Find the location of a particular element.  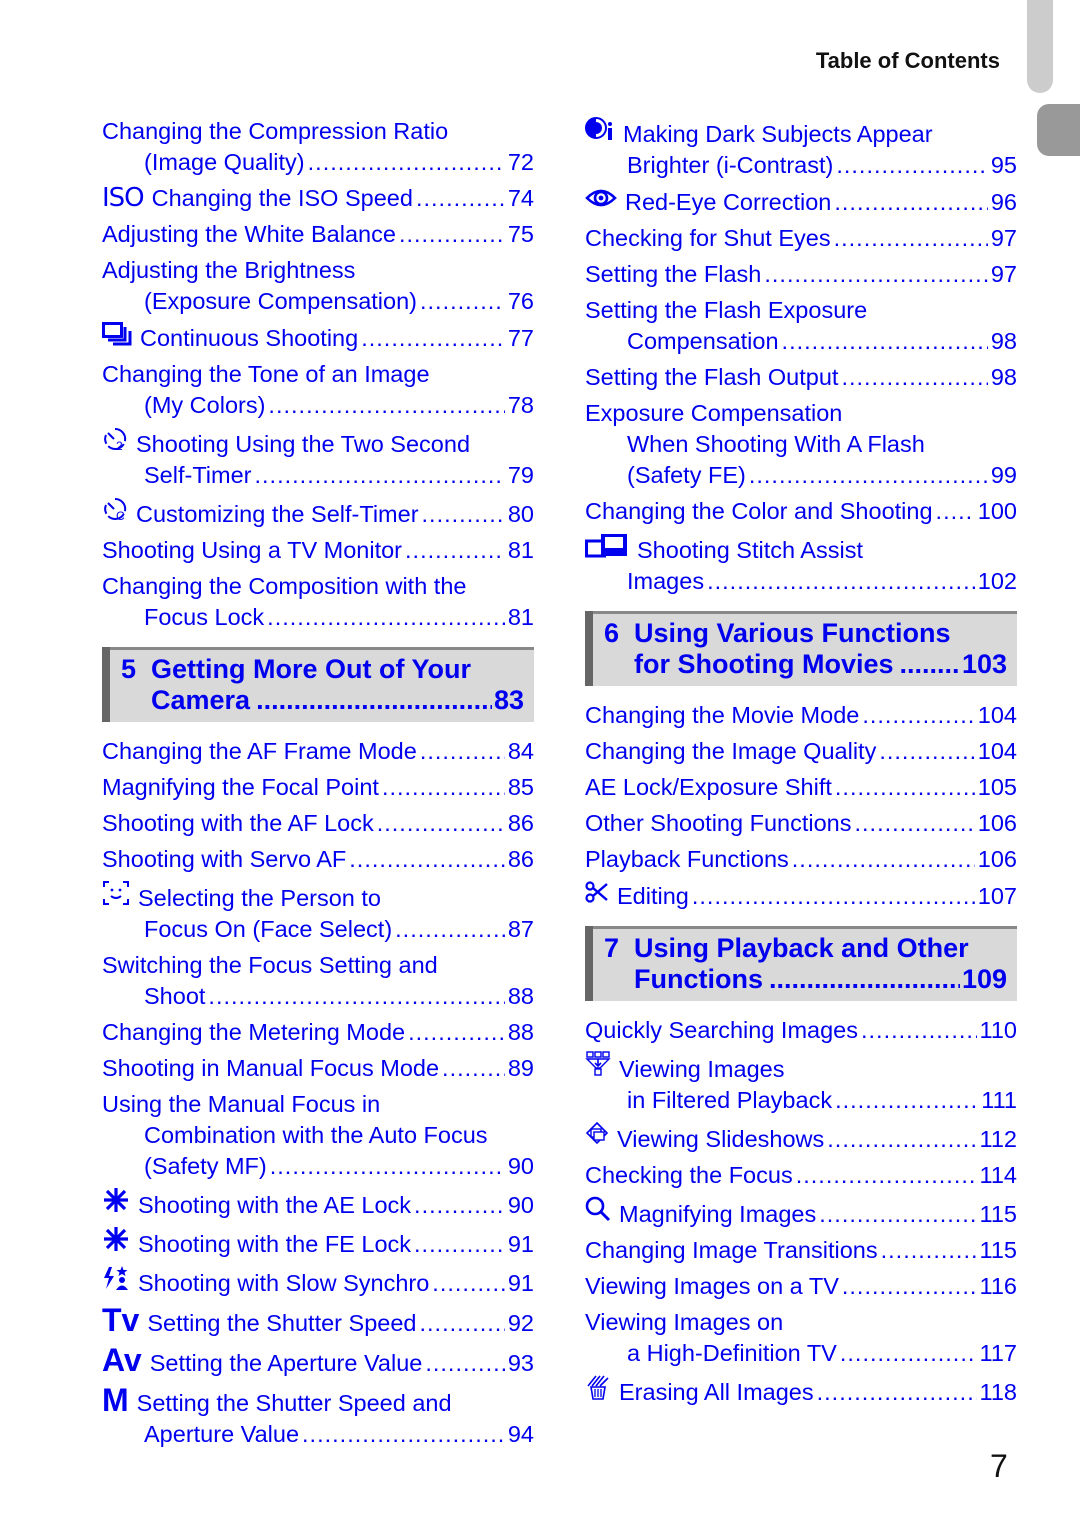

toc-entry-line: Shooting Using a TV Monitor 81 is located at coordinates (318, 550).